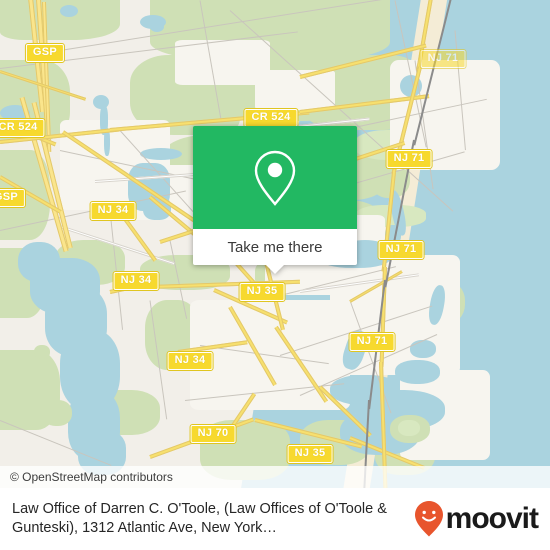 This screenshot has height=550, width=550. I want to click on osm-attribution: © OpenStreetMap contributors, so click(275, 477).